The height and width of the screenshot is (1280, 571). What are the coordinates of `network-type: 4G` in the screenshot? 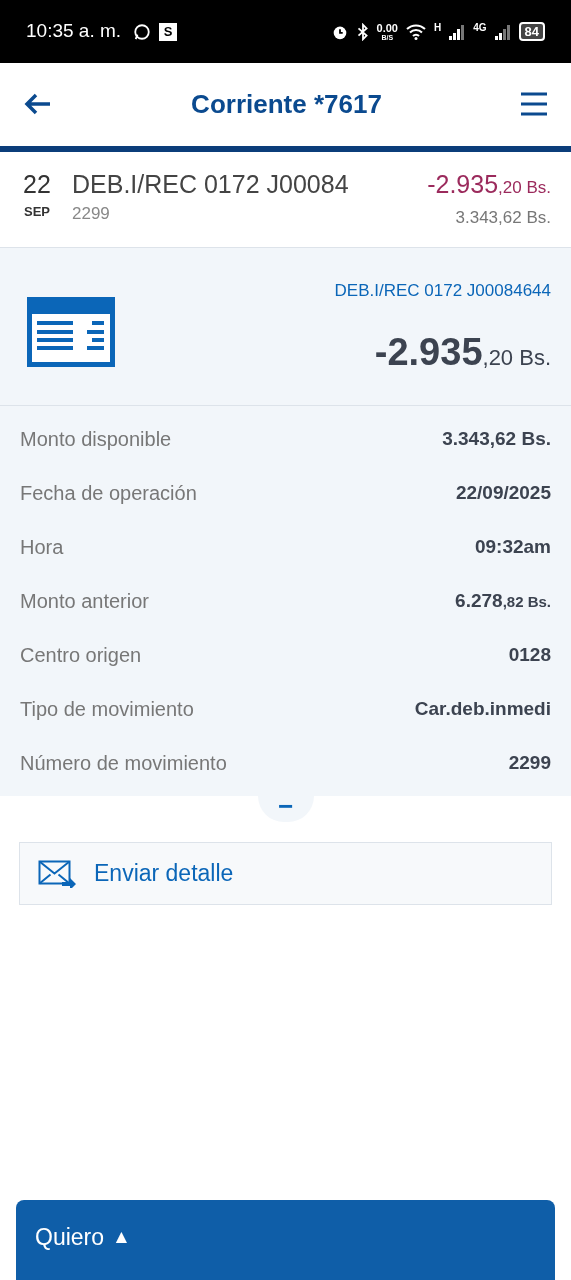 It's located at (480, 28).